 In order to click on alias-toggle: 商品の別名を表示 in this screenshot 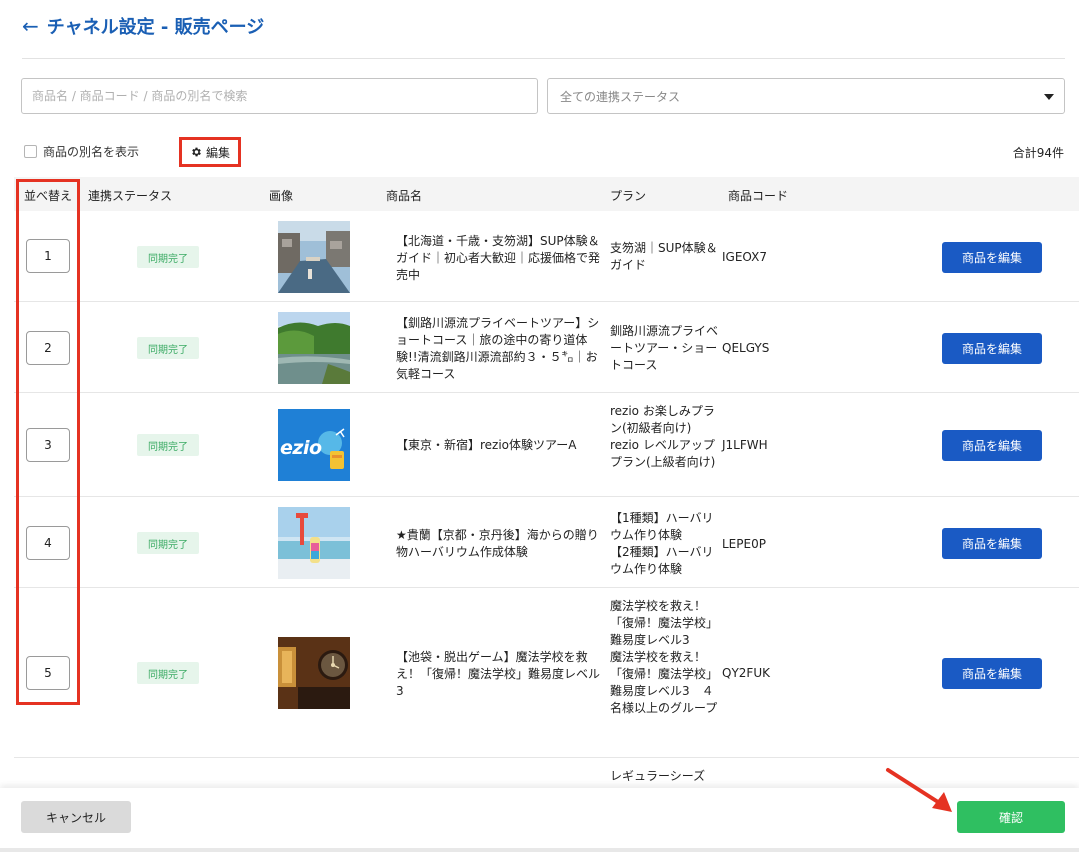, I will do `click(81, 151)`.